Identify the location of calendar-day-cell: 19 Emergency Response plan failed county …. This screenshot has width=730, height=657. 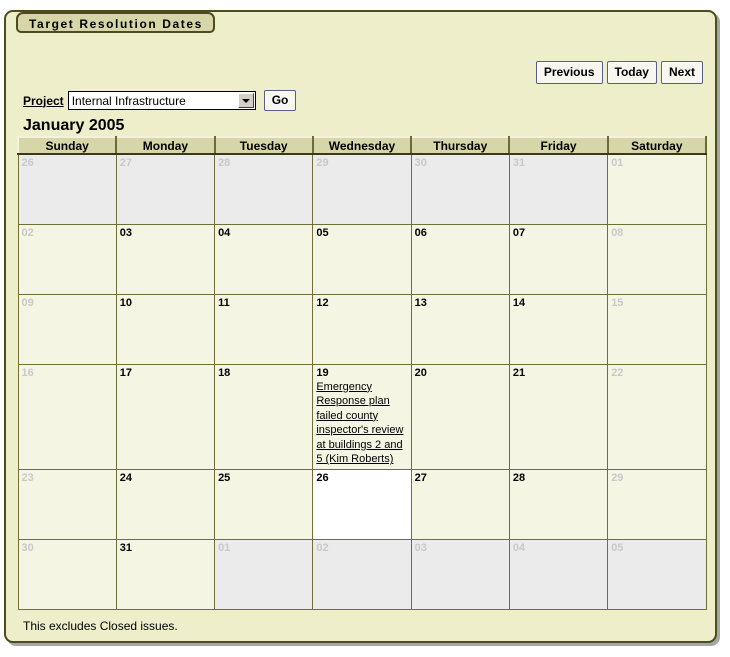
(362, 417).